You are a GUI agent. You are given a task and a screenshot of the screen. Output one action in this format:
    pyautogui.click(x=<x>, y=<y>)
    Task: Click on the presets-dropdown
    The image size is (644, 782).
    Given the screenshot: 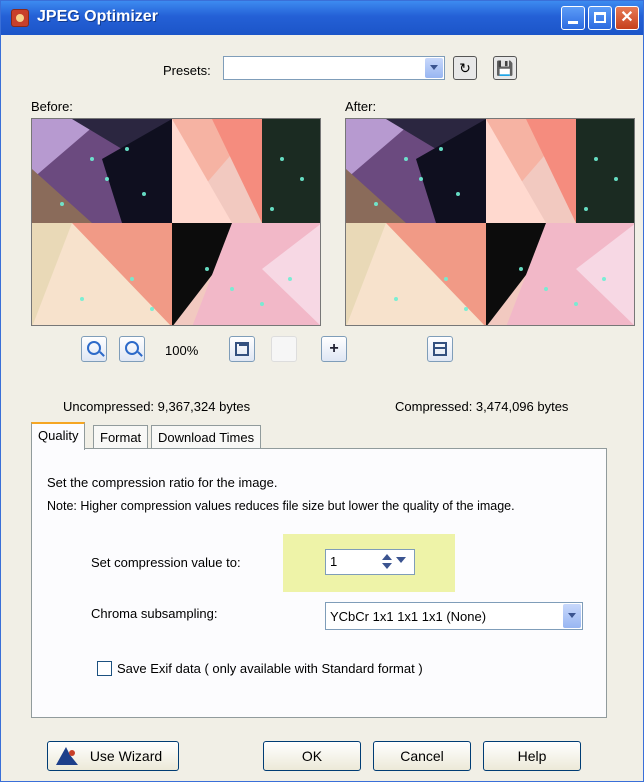 What is the action you would take?
    pyautogui.click(x=334, y=68)
    